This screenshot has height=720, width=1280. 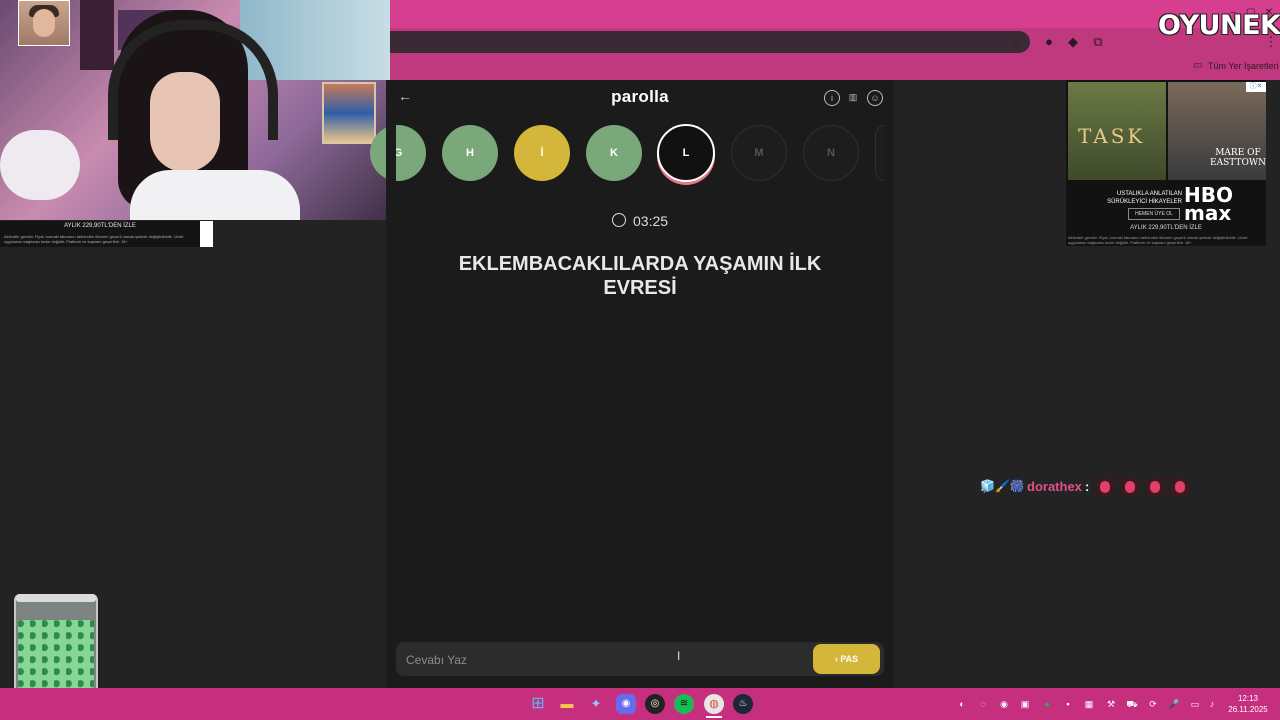 What do you see at coordinates (619, 220) in the screenshot?
I see `clock-icon` at bounding box center [619, 220].